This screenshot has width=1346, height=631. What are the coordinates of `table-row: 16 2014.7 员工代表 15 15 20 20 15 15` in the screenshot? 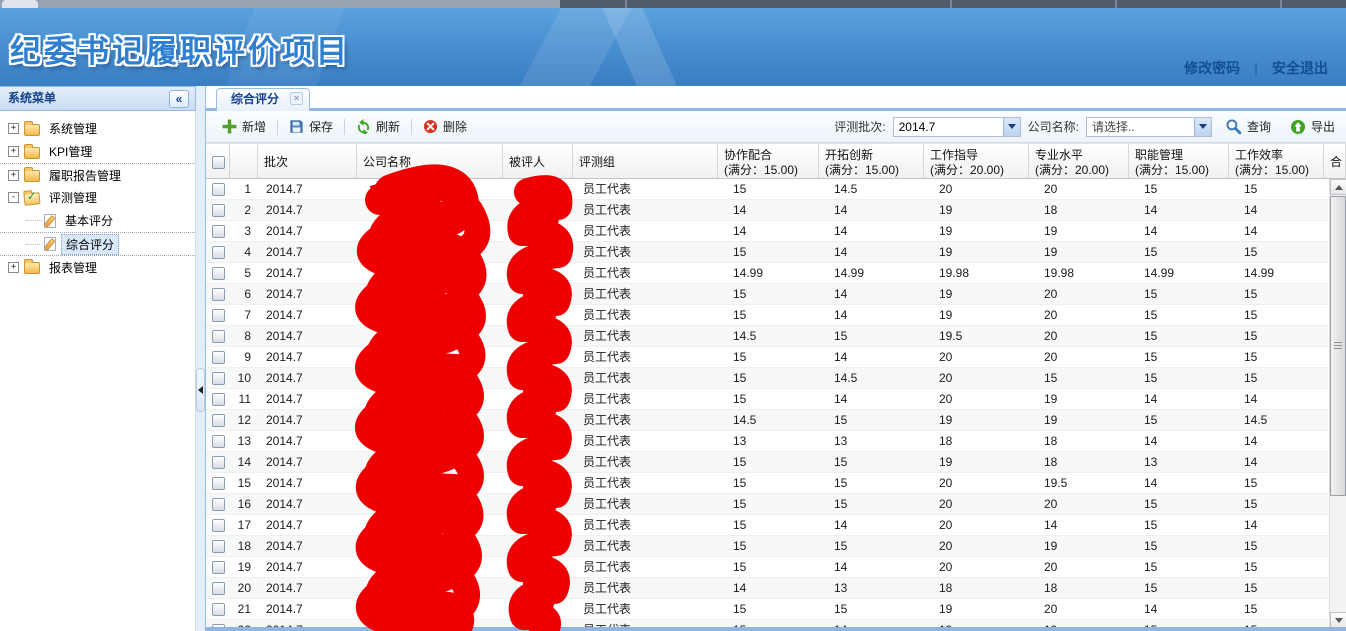 It's located at (767, 504).